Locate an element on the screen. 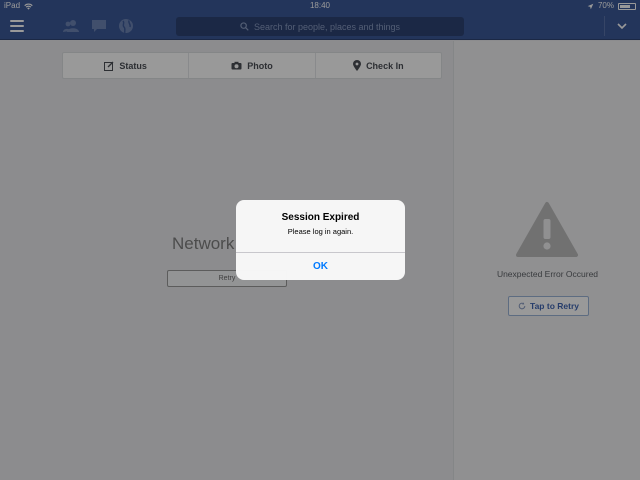  alert-message: Please log in again. is located at coordinates (320, 231).